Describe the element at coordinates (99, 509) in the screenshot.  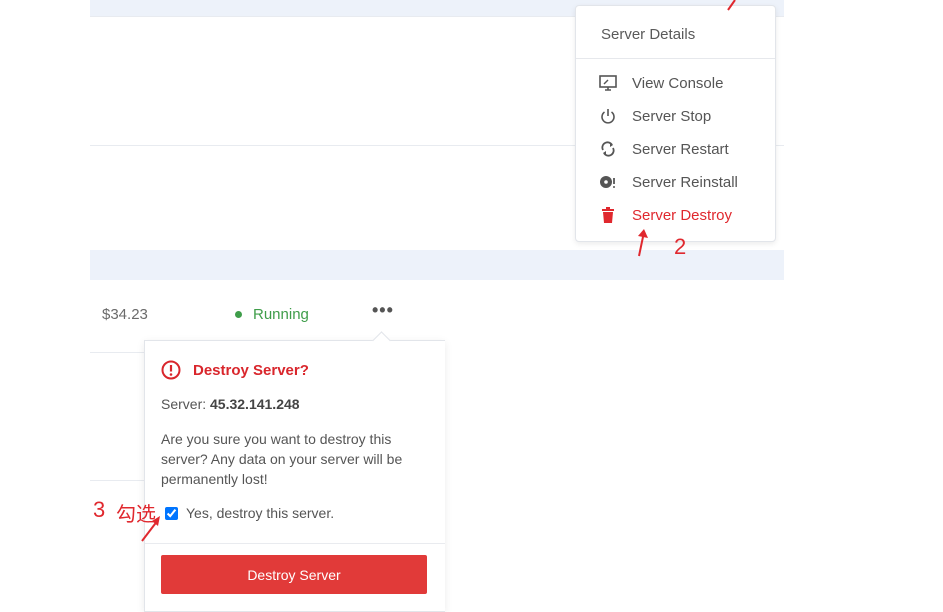
I see `annotation-step-3: 3` at that location.